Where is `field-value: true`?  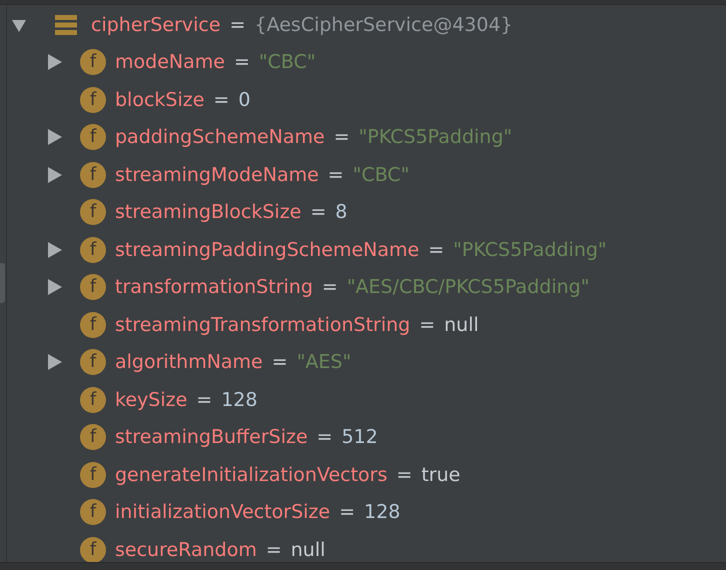
field-value: true is located at coordinates (440, 475).